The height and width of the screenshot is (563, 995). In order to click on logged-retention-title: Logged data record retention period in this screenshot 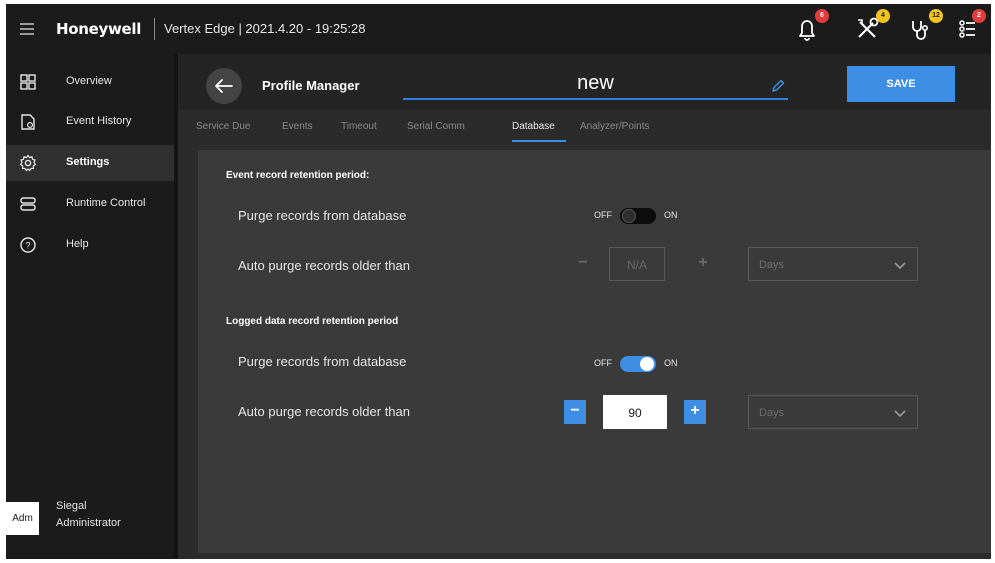, I will do `click(312, 321)`.